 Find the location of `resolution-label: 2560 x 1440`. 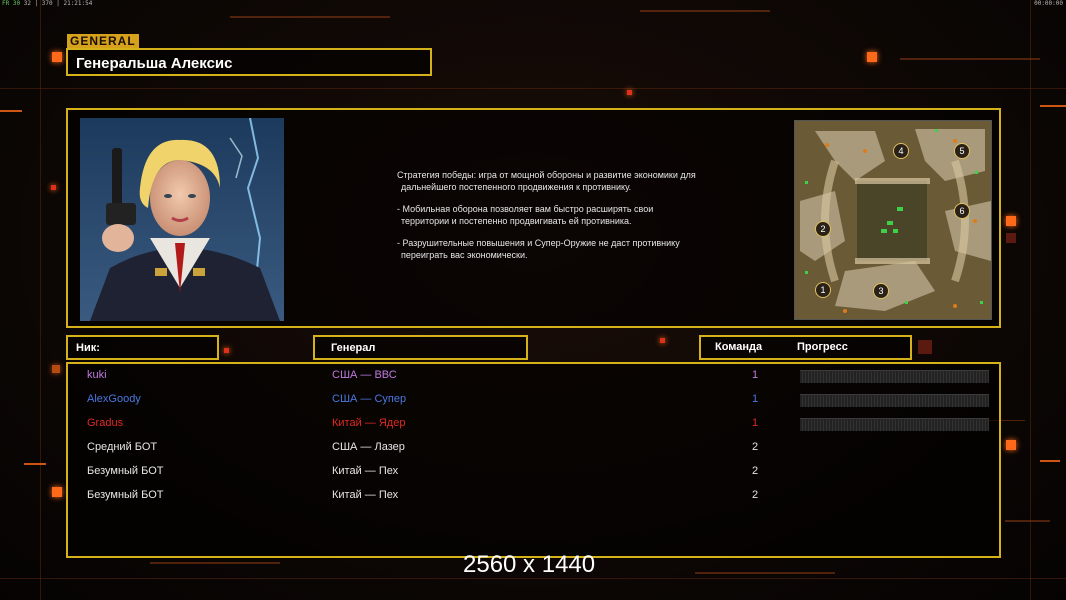

resolution-label: 2560 x 1440 is located at coordinates (529, 564).